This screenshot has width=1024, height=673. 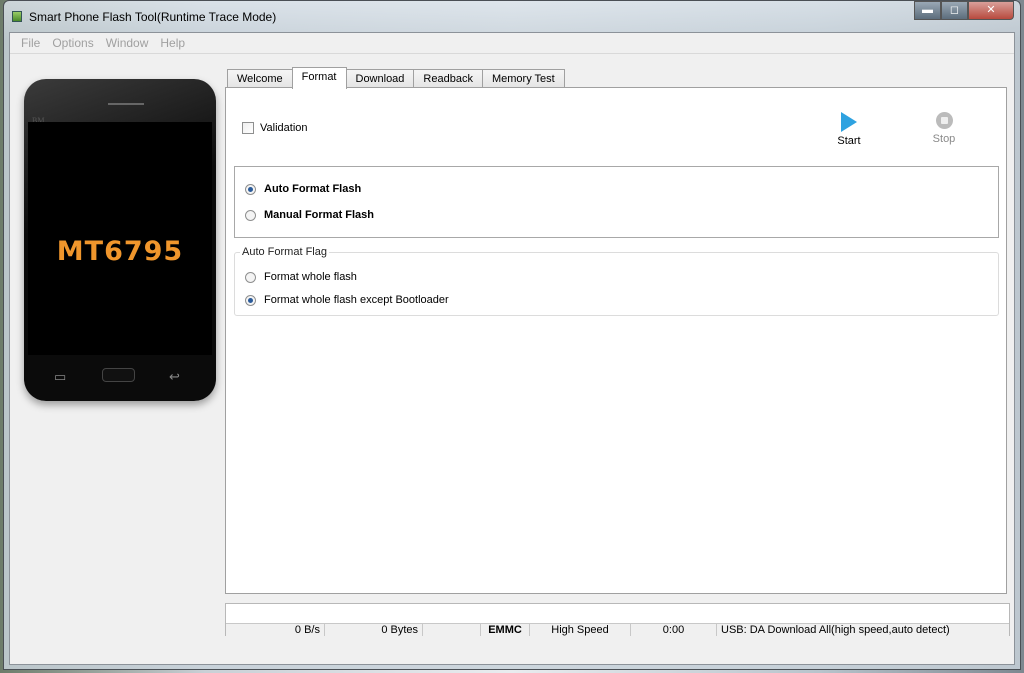 I want to click on home-key-icon, so click(x=118, y=375).